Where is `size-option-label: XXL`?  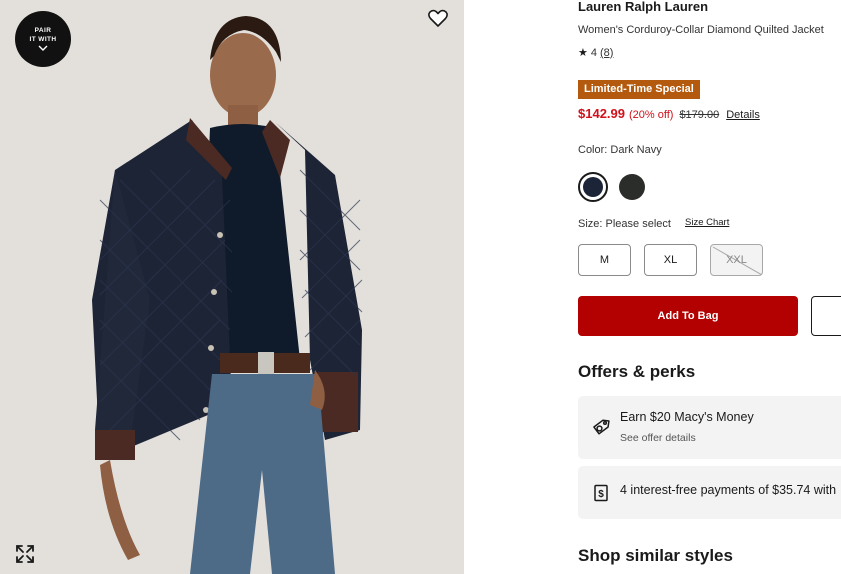
size-option-label: XXL is located at coordinates (736, 260).